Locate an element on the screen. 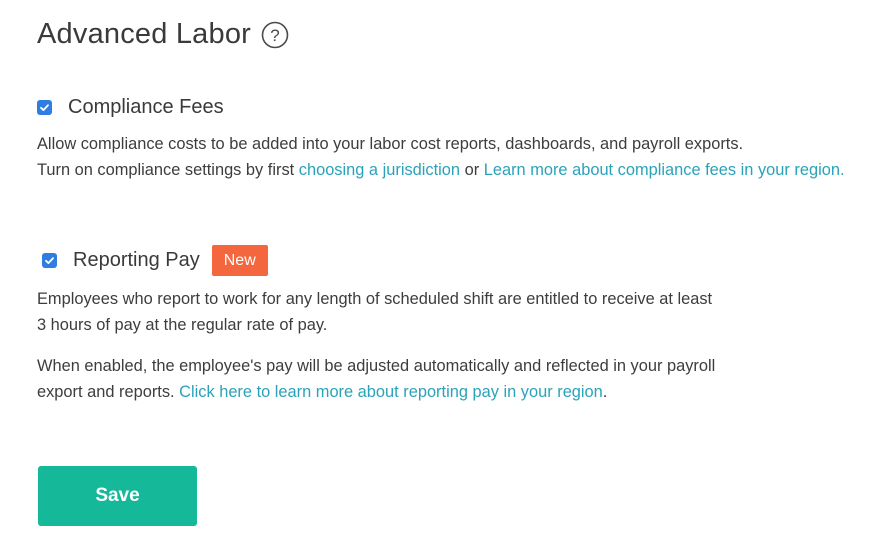 The width and height of the screenshot is (880, 547). reporting-pay-section: Reporting Pay New is located at coordinates (459, 260).